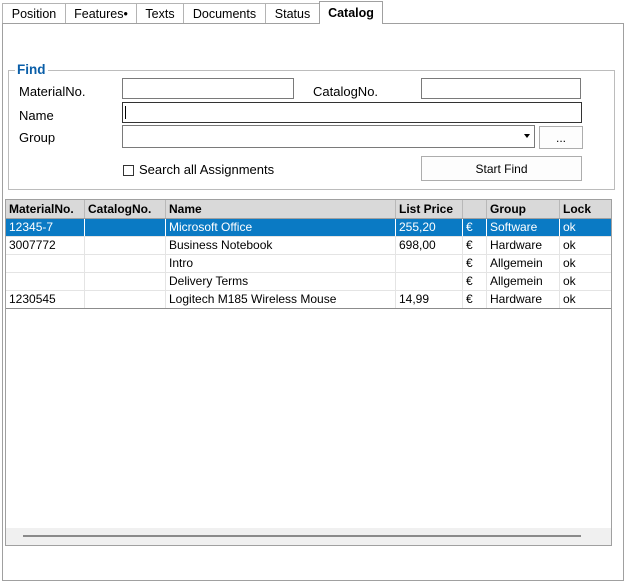 The height and width of the screenshot is (584, 626). What do you see at coordinates (52, 91) in the screenshot?
I see `material-no-label: MaterialNo.` at bounding box center [52, 91].